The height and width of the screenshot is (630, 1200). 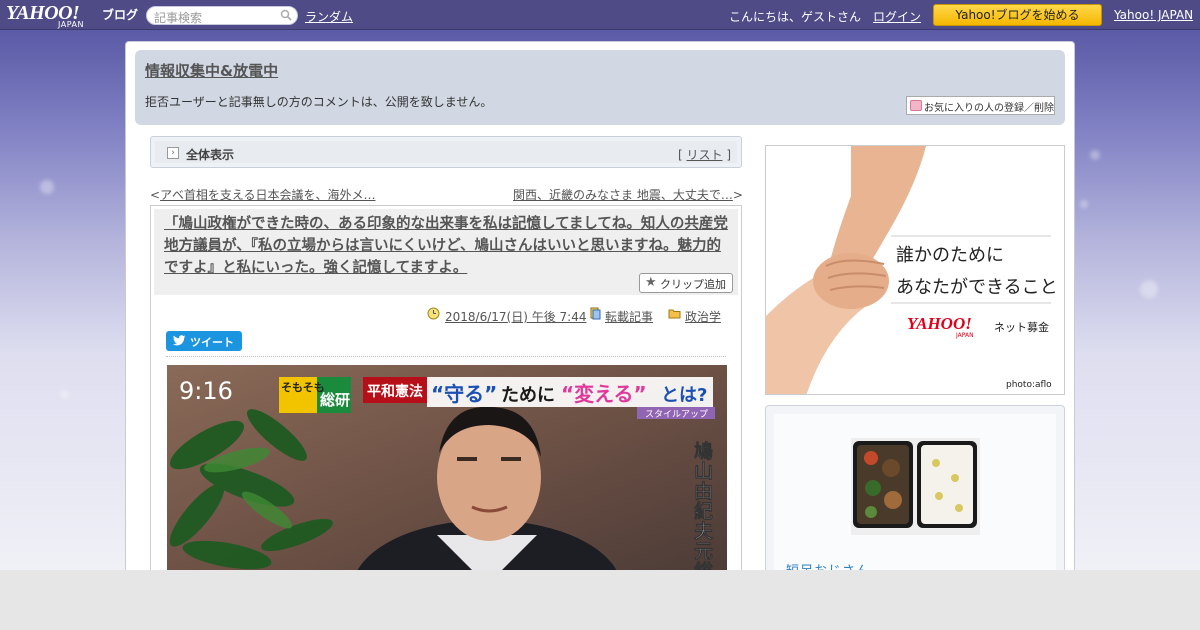 What do you see at coordinates (604, 394) in the screenshot?
I see `tv-headline-q2: “変える”` at bounding box center [604, 394].